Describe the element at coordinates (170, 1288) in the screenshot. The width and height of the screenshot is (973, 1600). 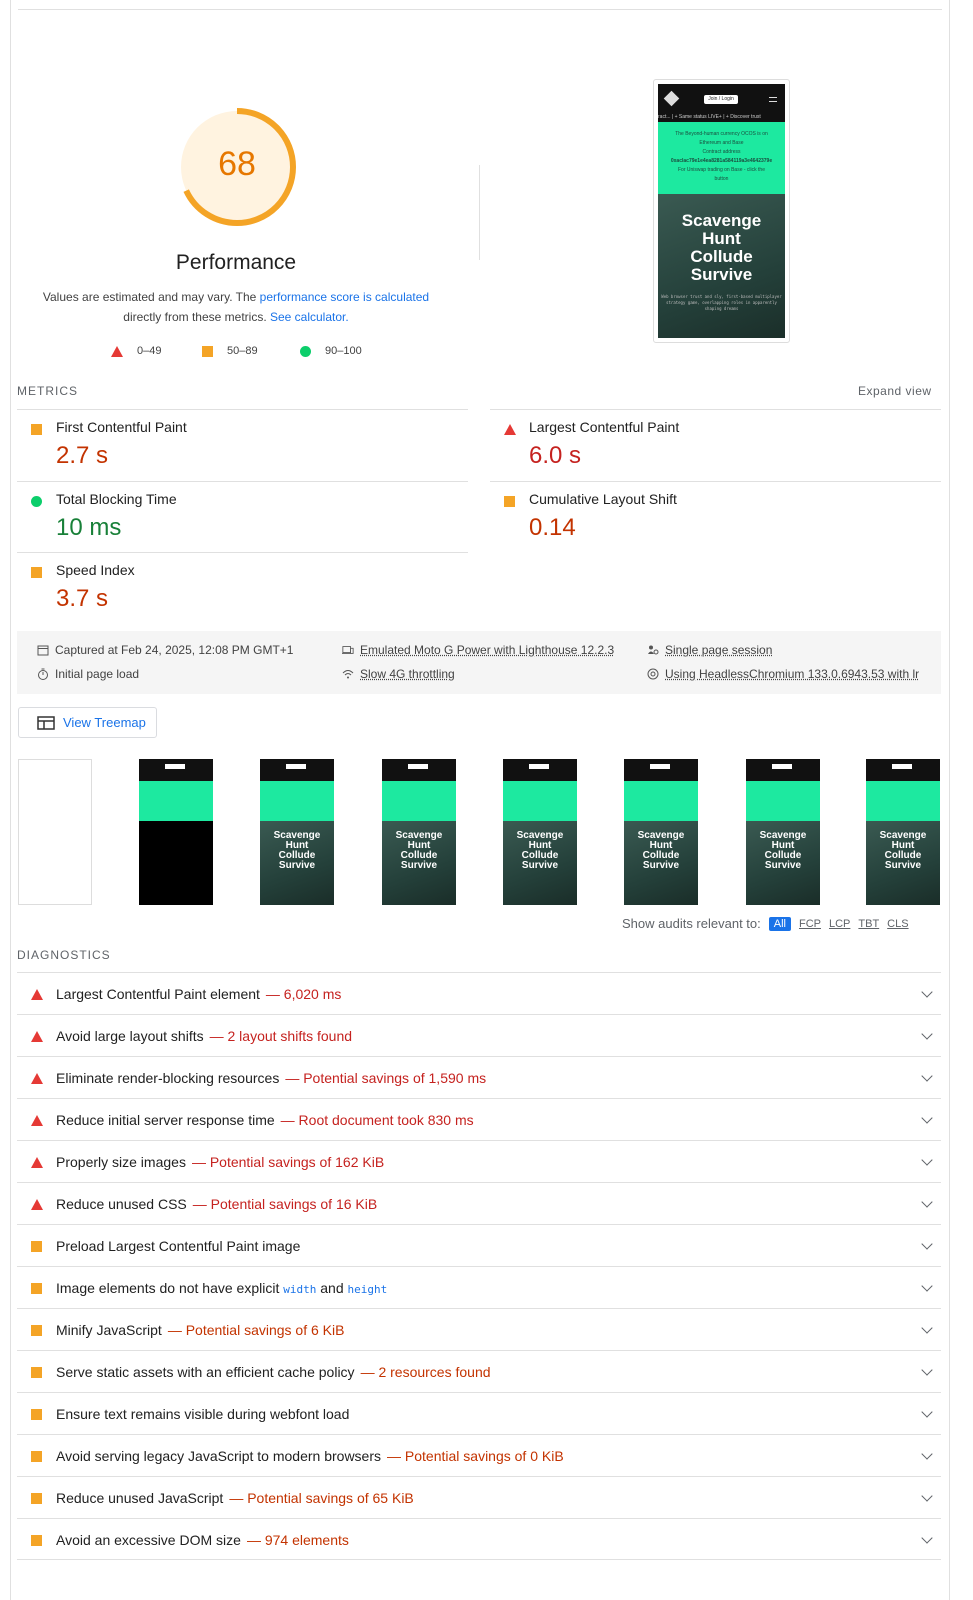
I see `audit-title: Image elements do not have explicit` at that location.